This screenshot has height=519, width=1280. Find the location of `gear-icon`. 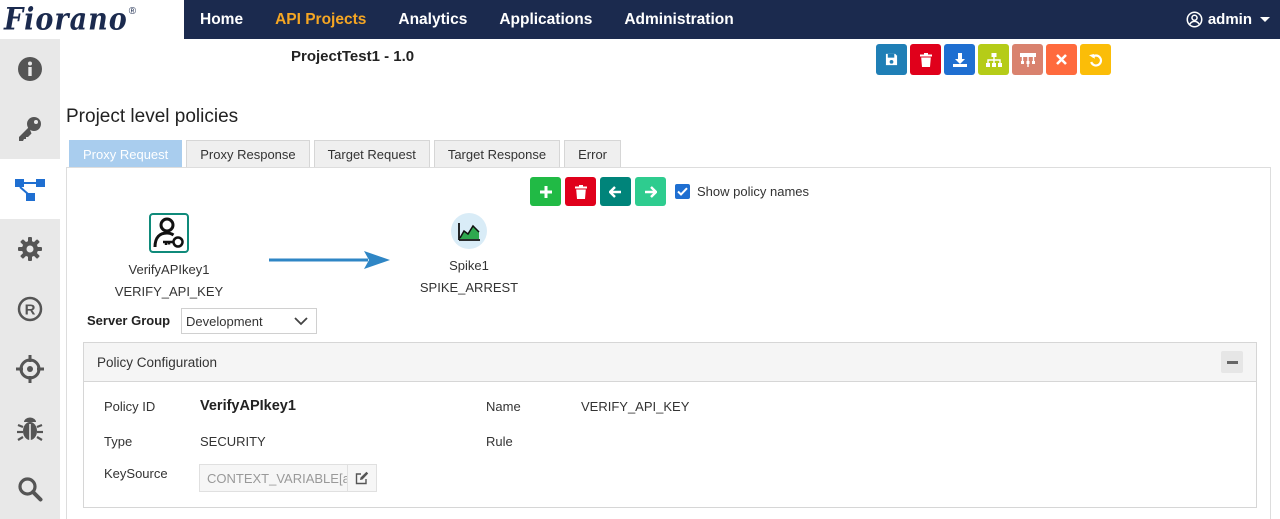

gear-icon is located at coordinates (30, 249).